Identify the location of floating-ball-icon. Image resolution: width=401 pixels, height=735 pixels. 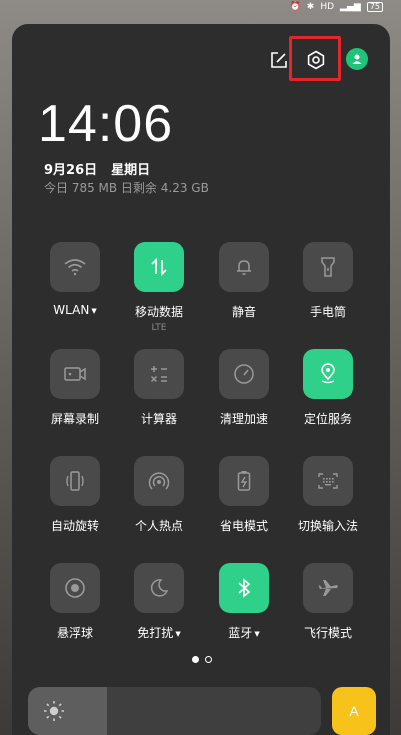
(75, 588).